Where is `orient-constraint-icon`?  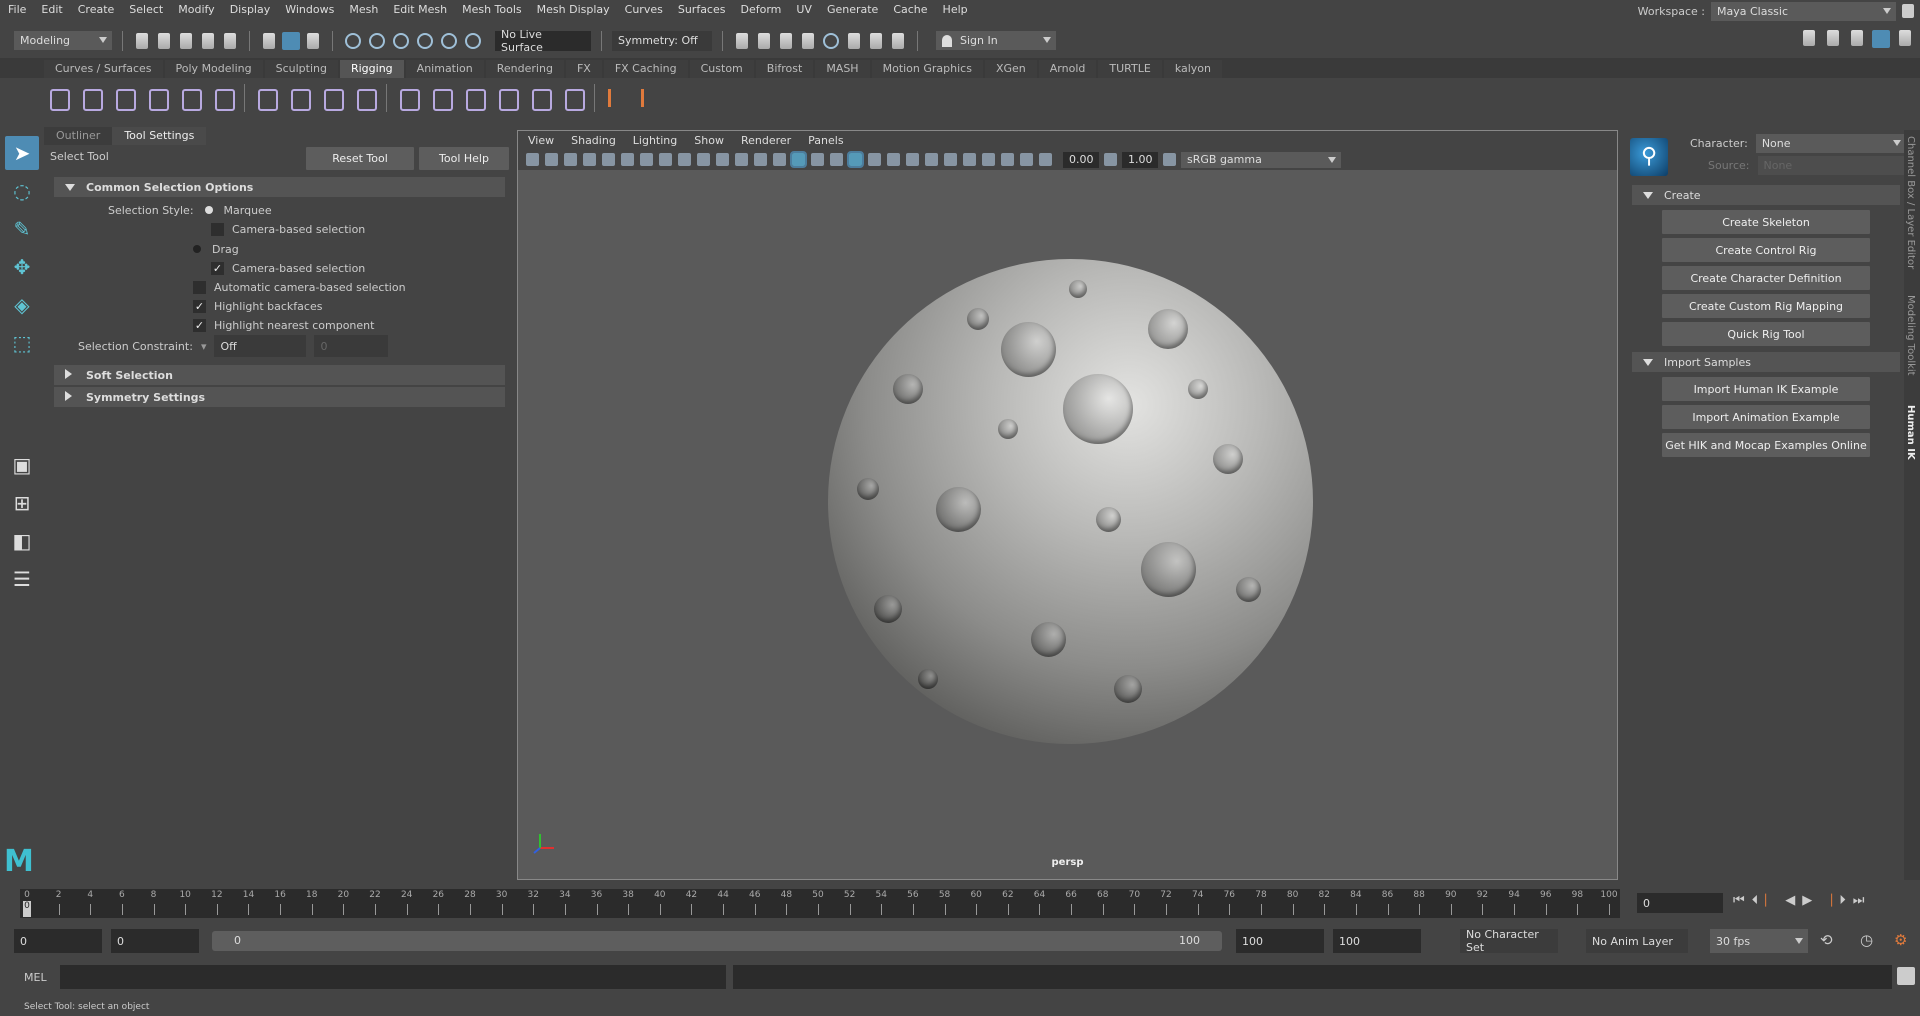
orient-constraint-icon is located at coordinates (474, 98).